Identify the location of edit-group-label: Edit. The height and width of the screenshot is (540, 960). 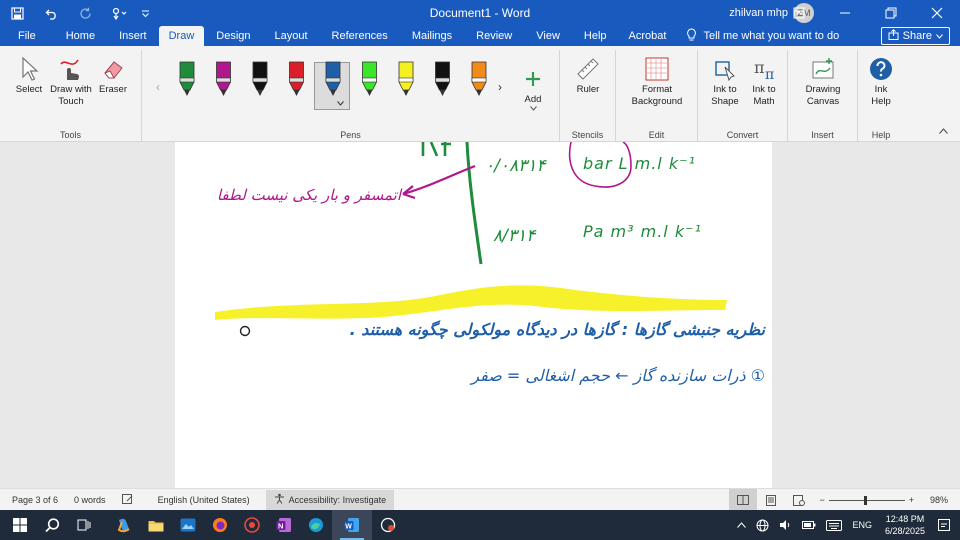
(656, 135).